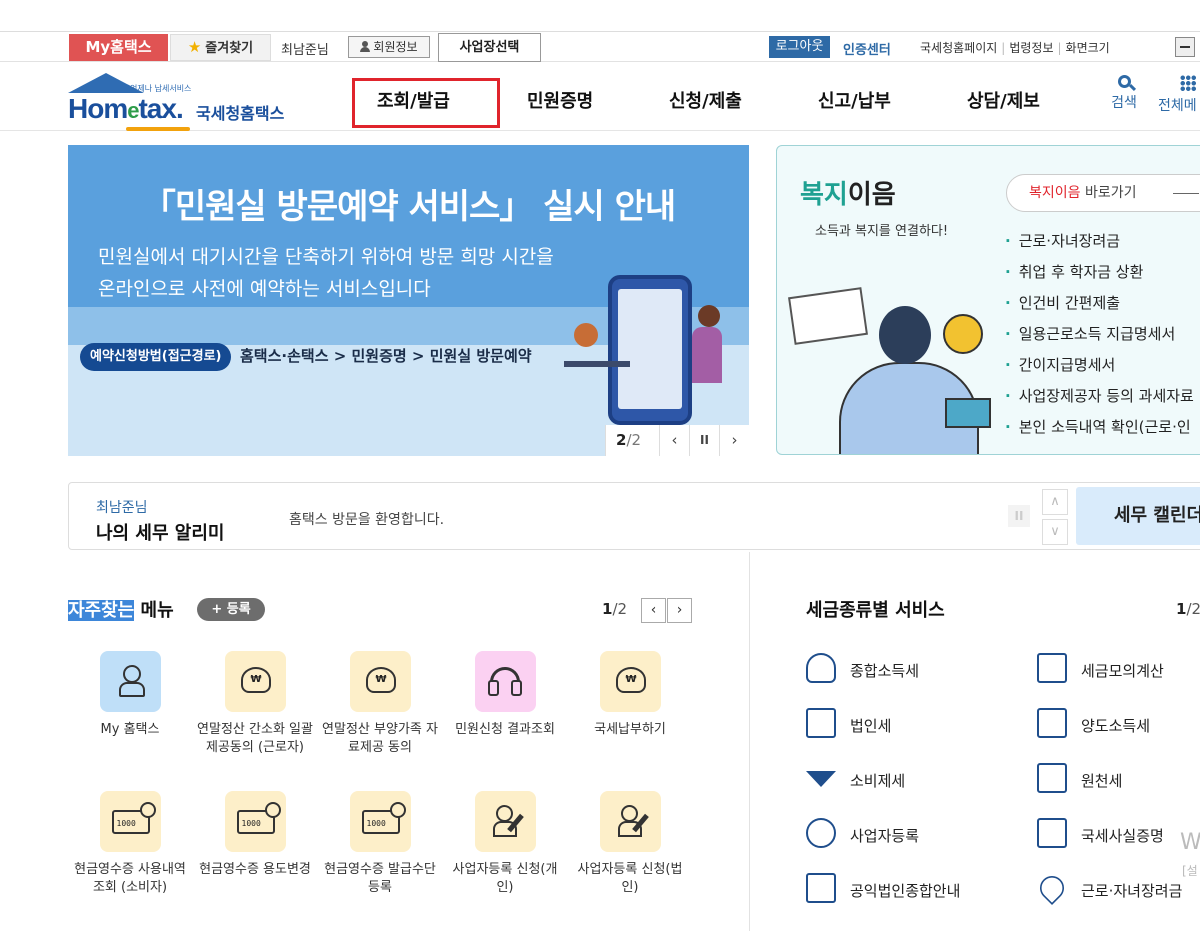 Image resolution: width=1200 pixels, height=931 pixels. What do you see at coordinates (1190, 871) in the screenshot?
I see `os-watermark-sub: [설` at bounding box center [1190, 871].